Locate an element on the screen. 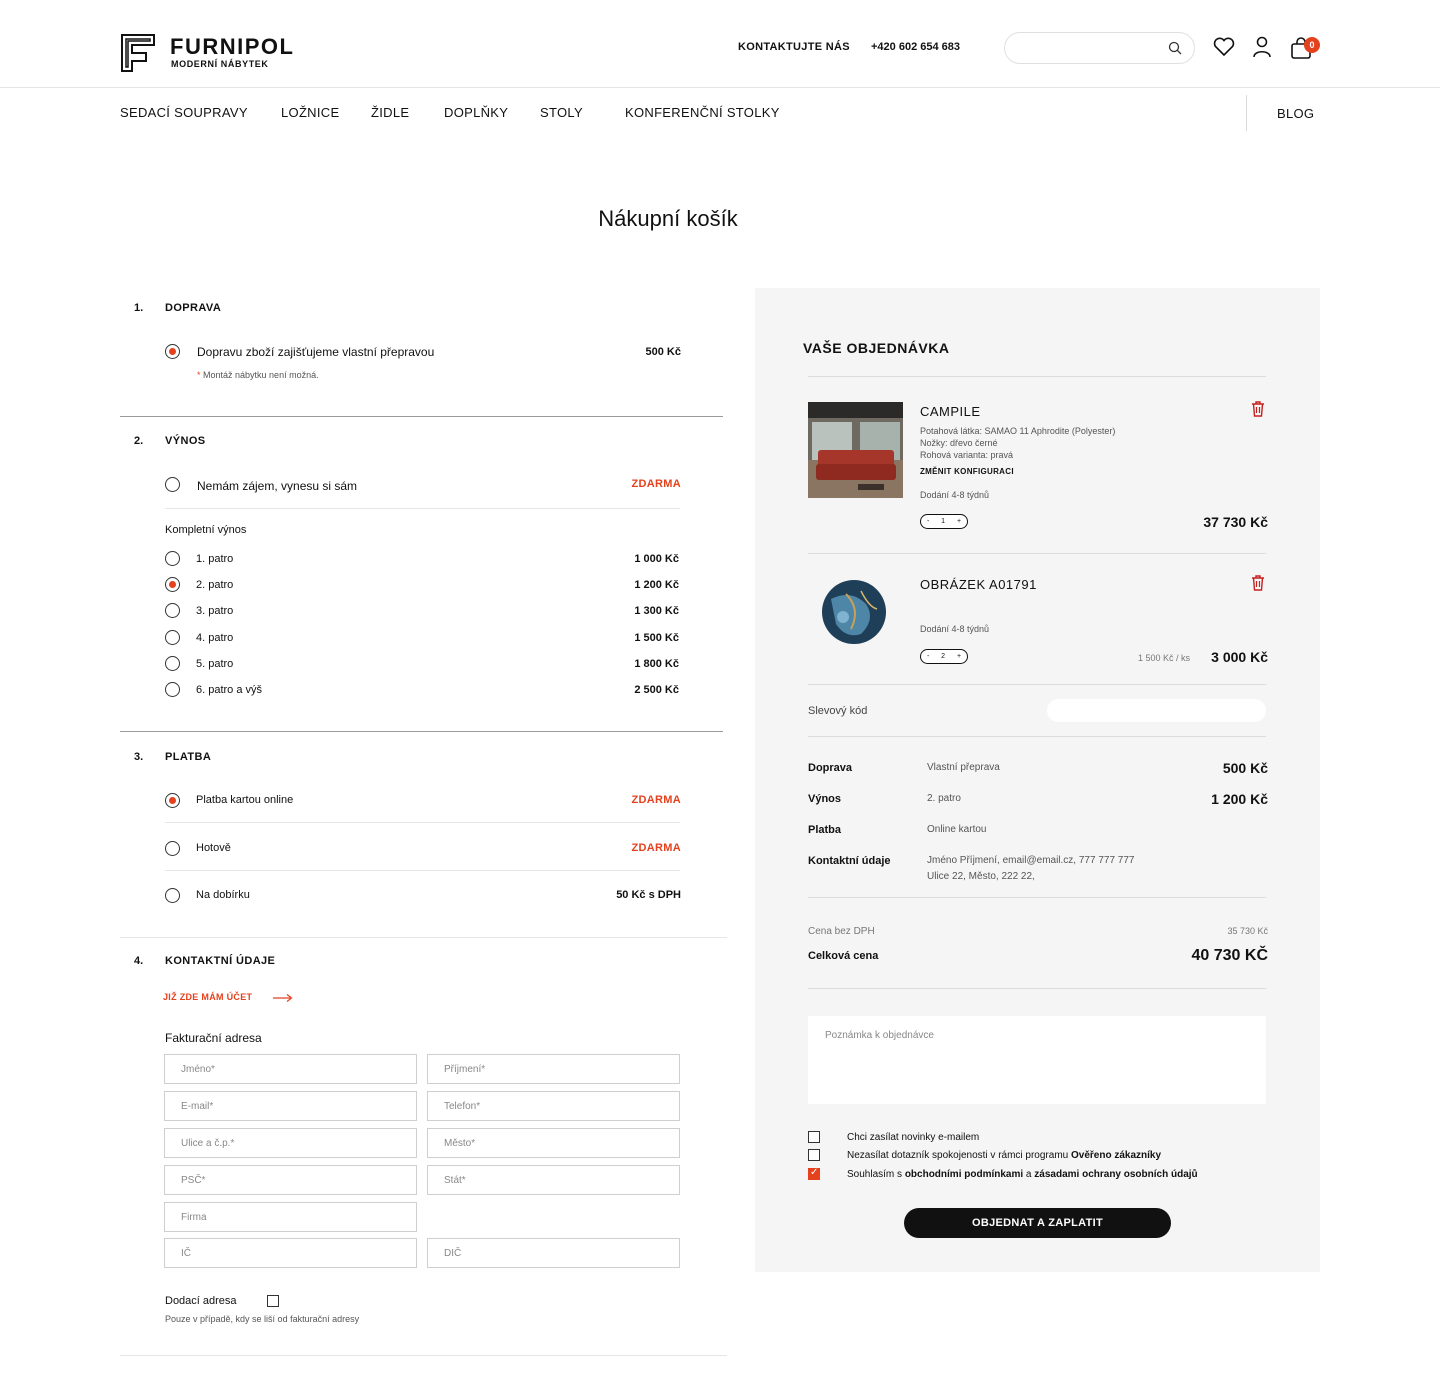 The image size is (1440, 1392). country-field: Stát* is located at coordinates (553, 1180).